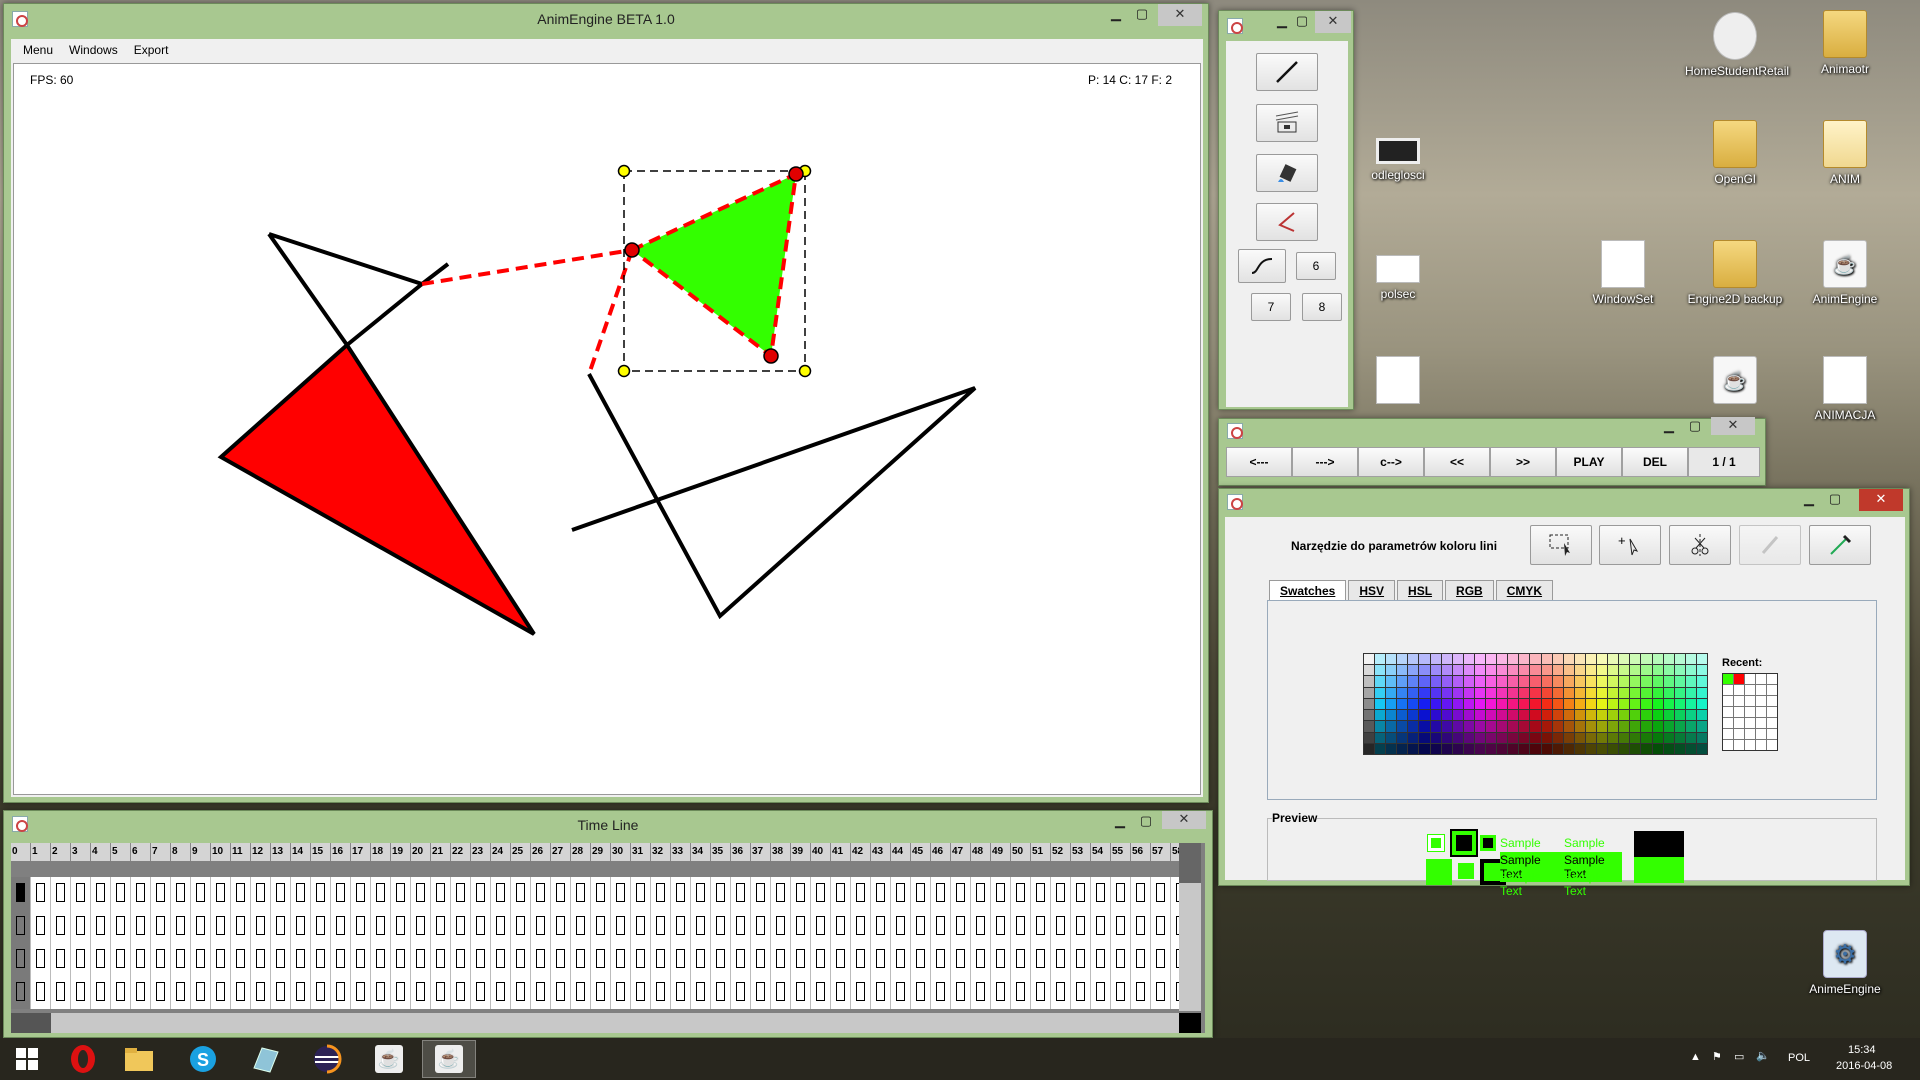 This screenshot has height=1080, width=1920. What do you see at coordinates (1316, 266) in the screenshot?
I see `tool-button-6: 6` at bounding box center [1316, 266].